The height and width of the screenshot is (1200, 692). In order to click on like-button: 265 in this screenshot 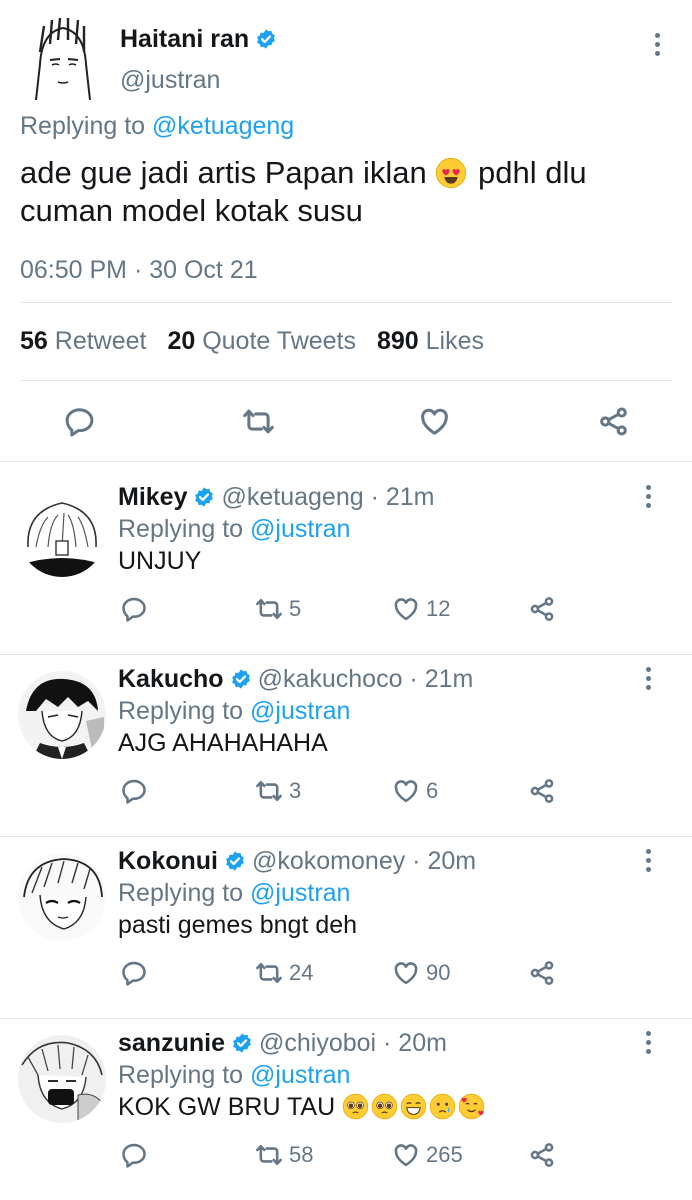, I will do `click(427, 1155)`.